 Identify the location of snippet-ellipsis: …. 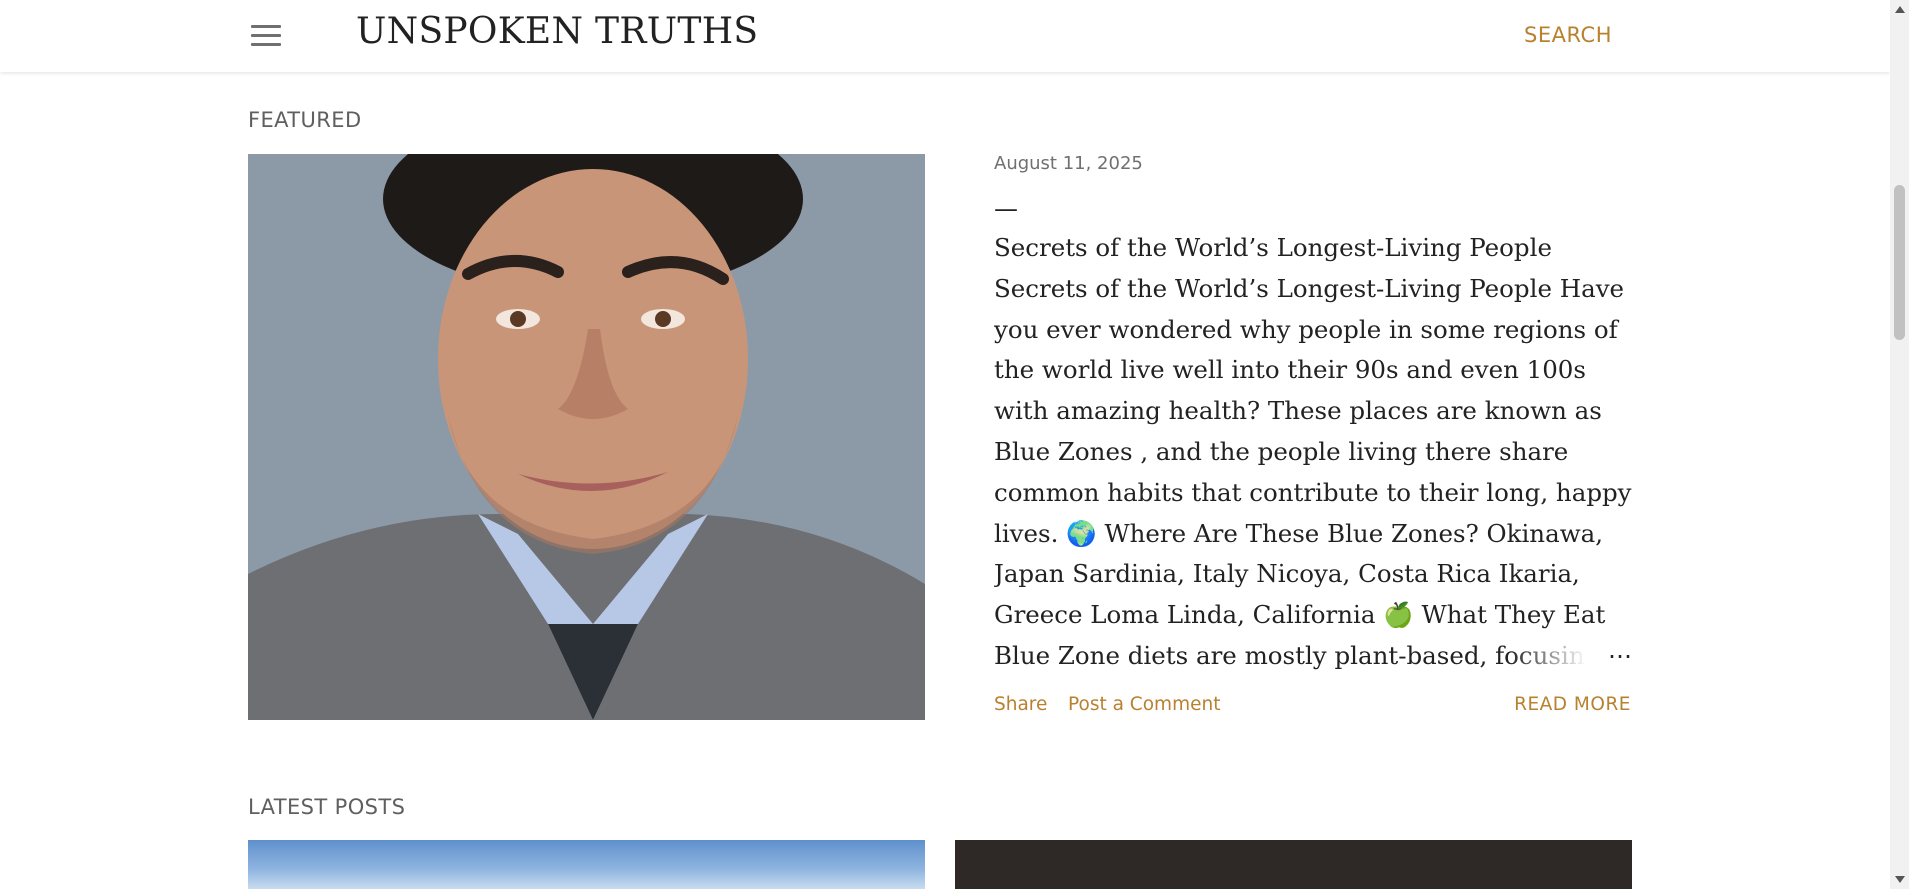
(1620, 650).